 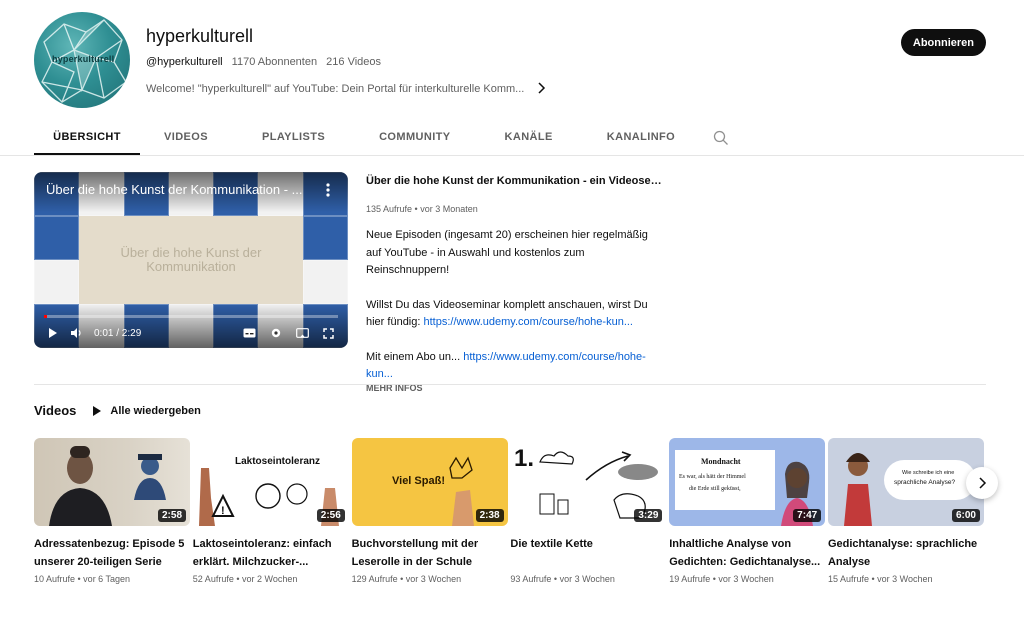 I want to click on fullscreen-icon, so click(x=328, y=333).